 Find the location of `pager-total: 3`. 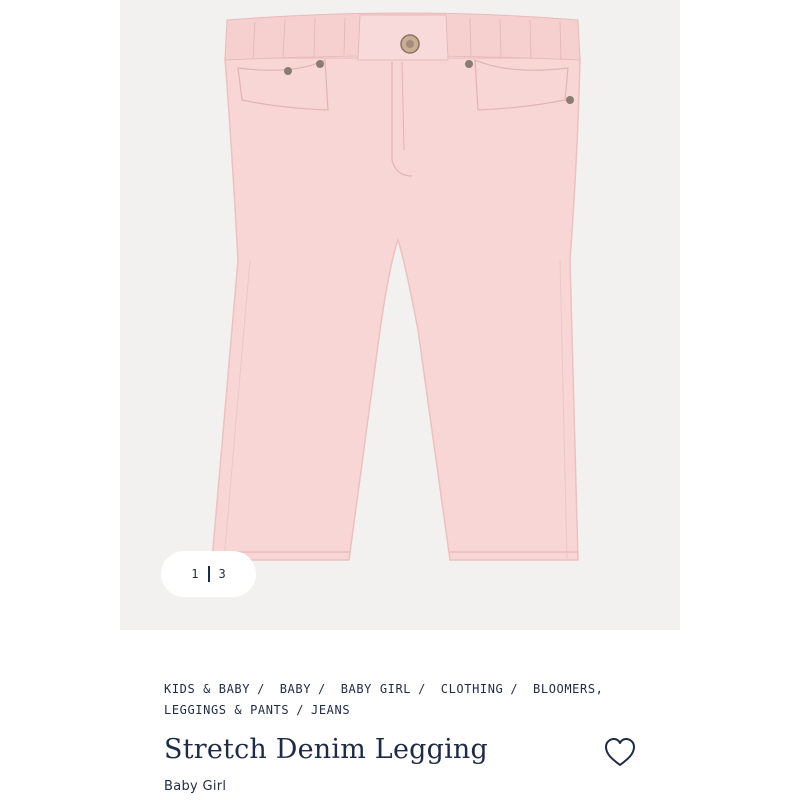

pager-total: 3 is located at coordinates (222, 574).